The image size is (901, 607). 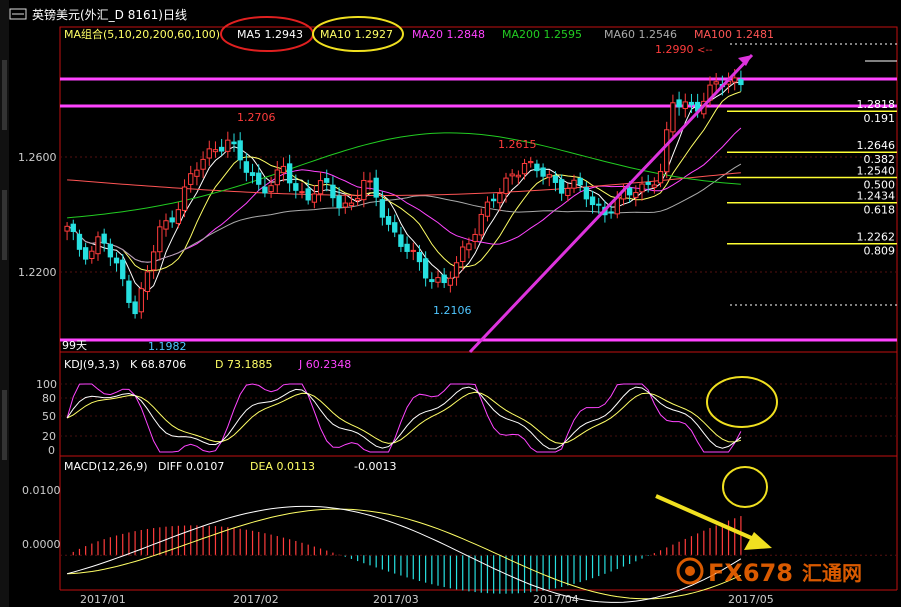 What do you see at coordinates (876, 104) in the screenshot?
I see `fib-price-label: 1.2818` at bounding box center [876, 104].